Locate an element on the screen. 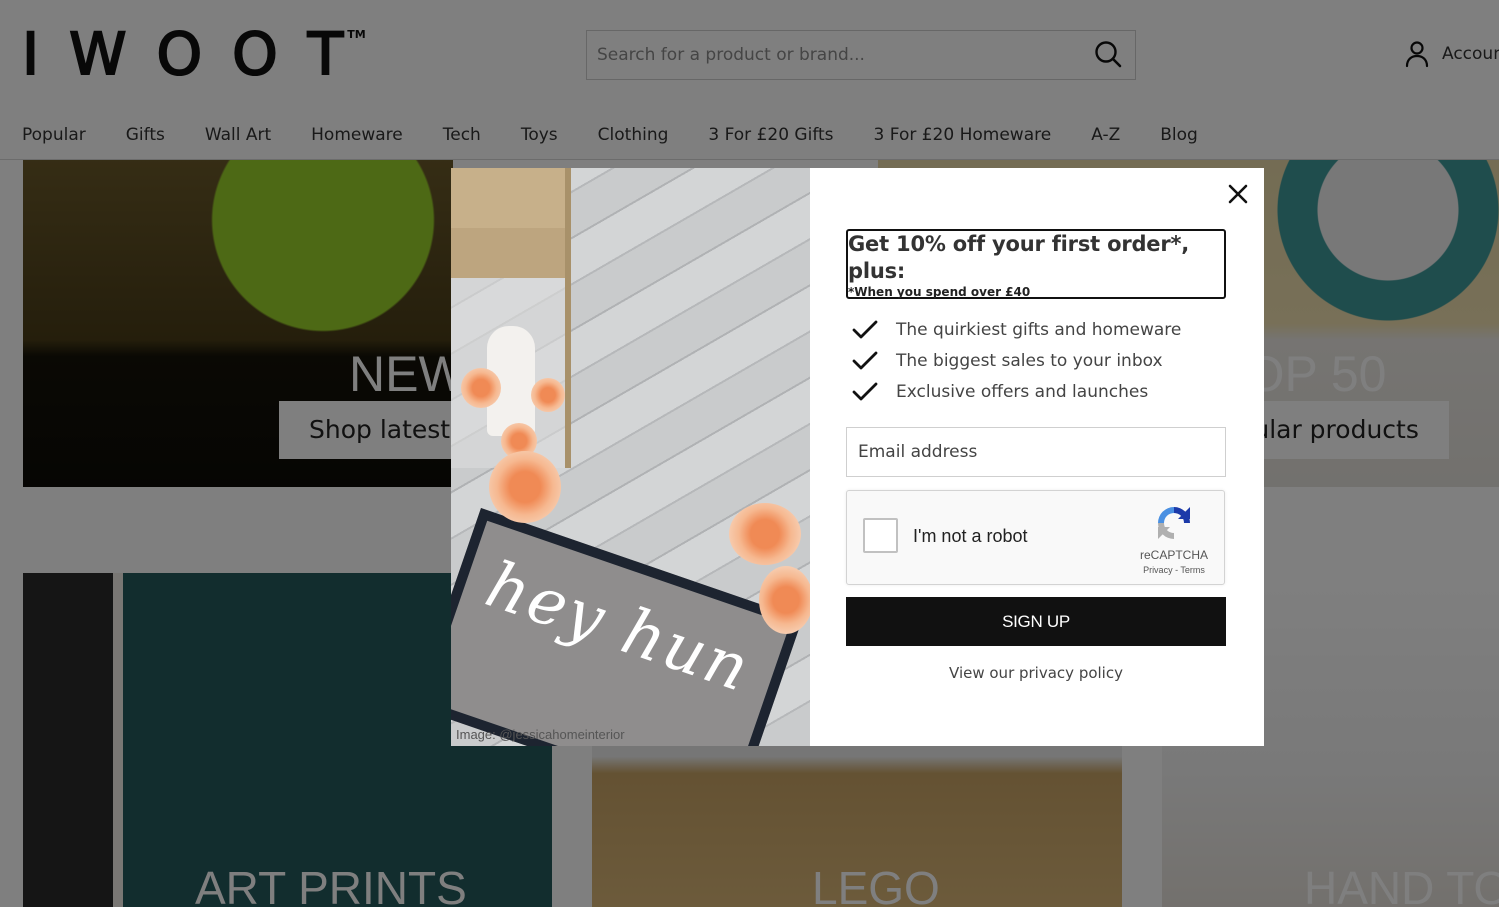 The image size is (1499, 907). image-credit: Image: @jessicahomeinterior is located at coordinates (540, 734).